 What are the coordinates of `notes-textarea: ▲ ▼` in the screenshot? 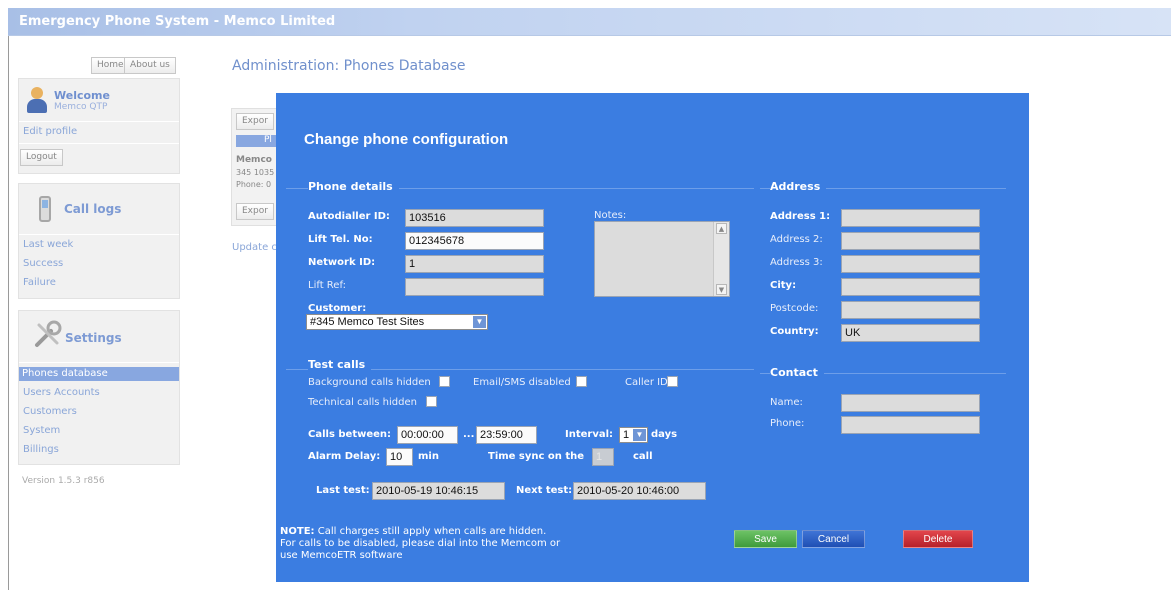 It's located at (662, 259).